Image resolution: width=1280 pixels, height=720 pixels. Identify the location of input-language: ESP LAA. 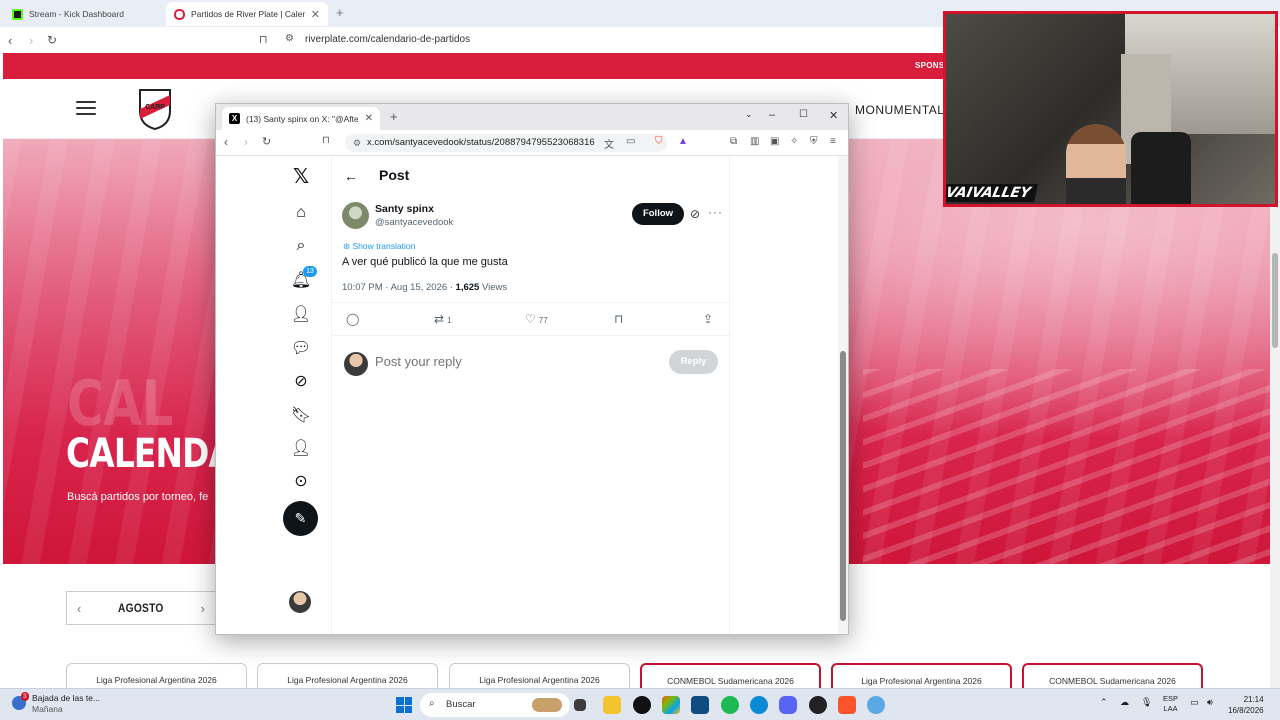
(1170, 704).